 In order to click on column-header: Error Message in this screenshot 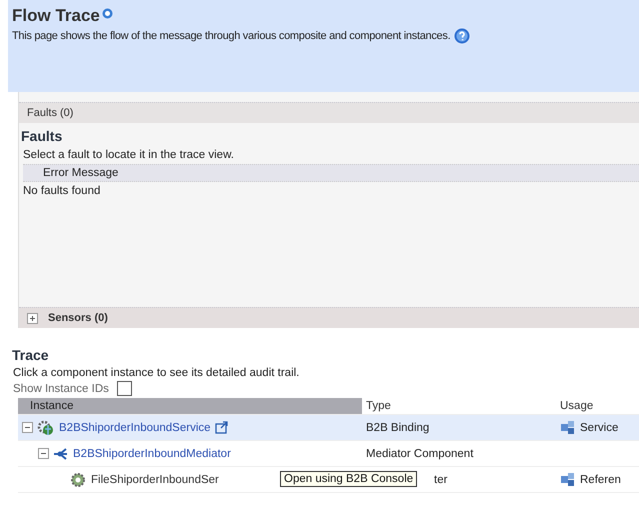, I will do `click(331, 173)`.